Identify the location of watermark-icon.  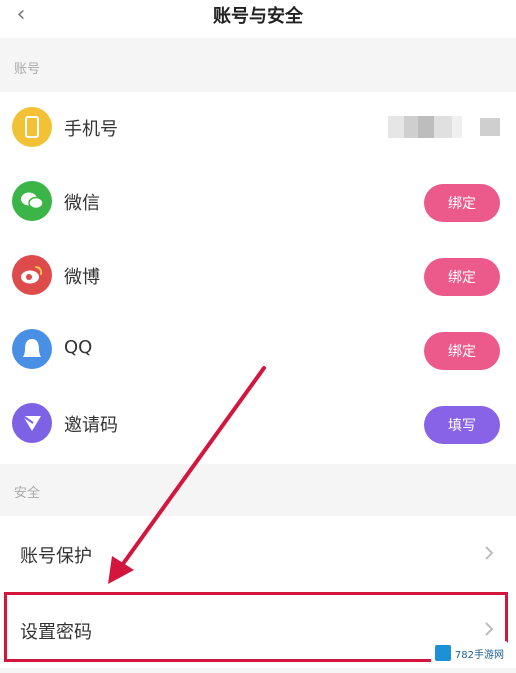
(442, 653).